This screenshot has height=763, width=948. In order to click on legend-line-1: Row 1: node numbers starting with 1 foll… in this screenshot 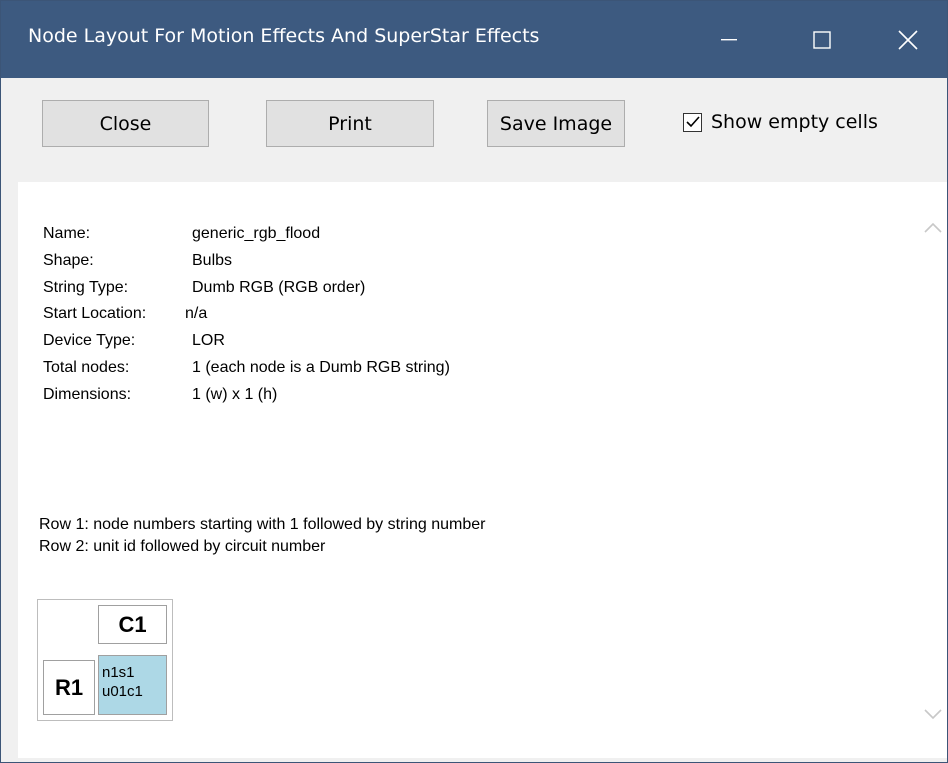, I will do `click(262, 524)`.